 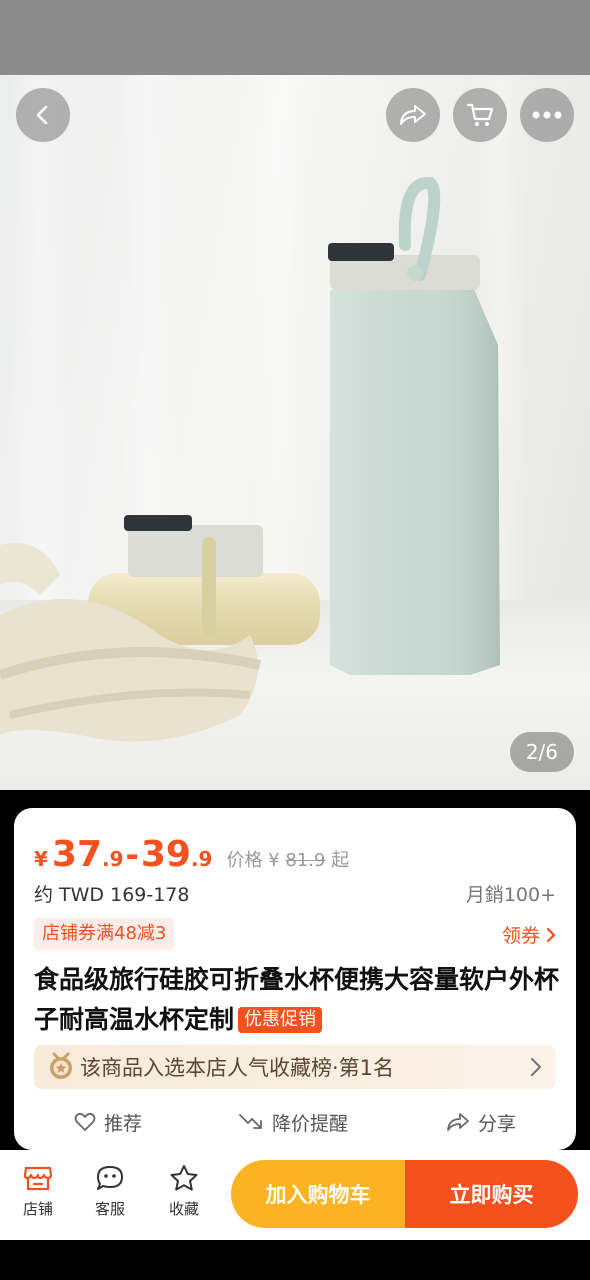 What do you see at coordinates (295, 1260) in the screenshot?
I see `system-nav-bar` at bounding box center [295, 1260].